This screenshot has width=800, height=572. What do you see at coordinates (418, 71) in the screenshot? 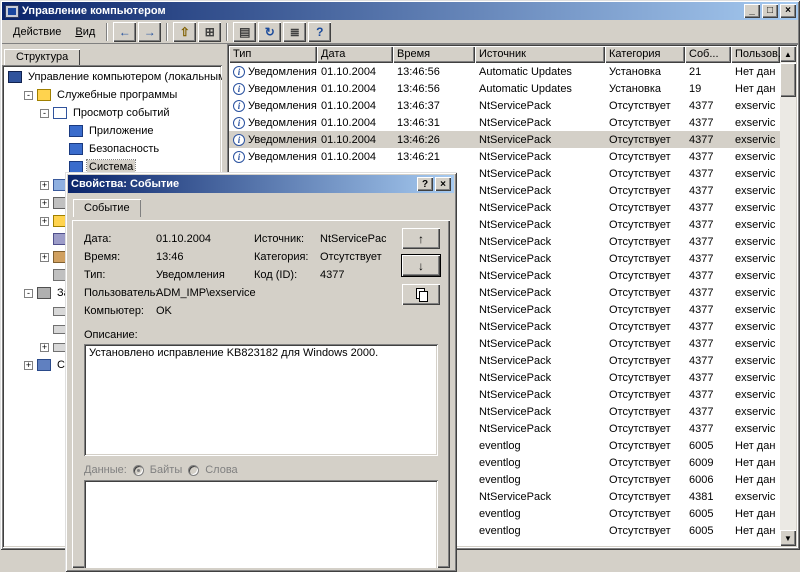
I see `cell-text: 13:46:56` at bounding box center [418, 71].